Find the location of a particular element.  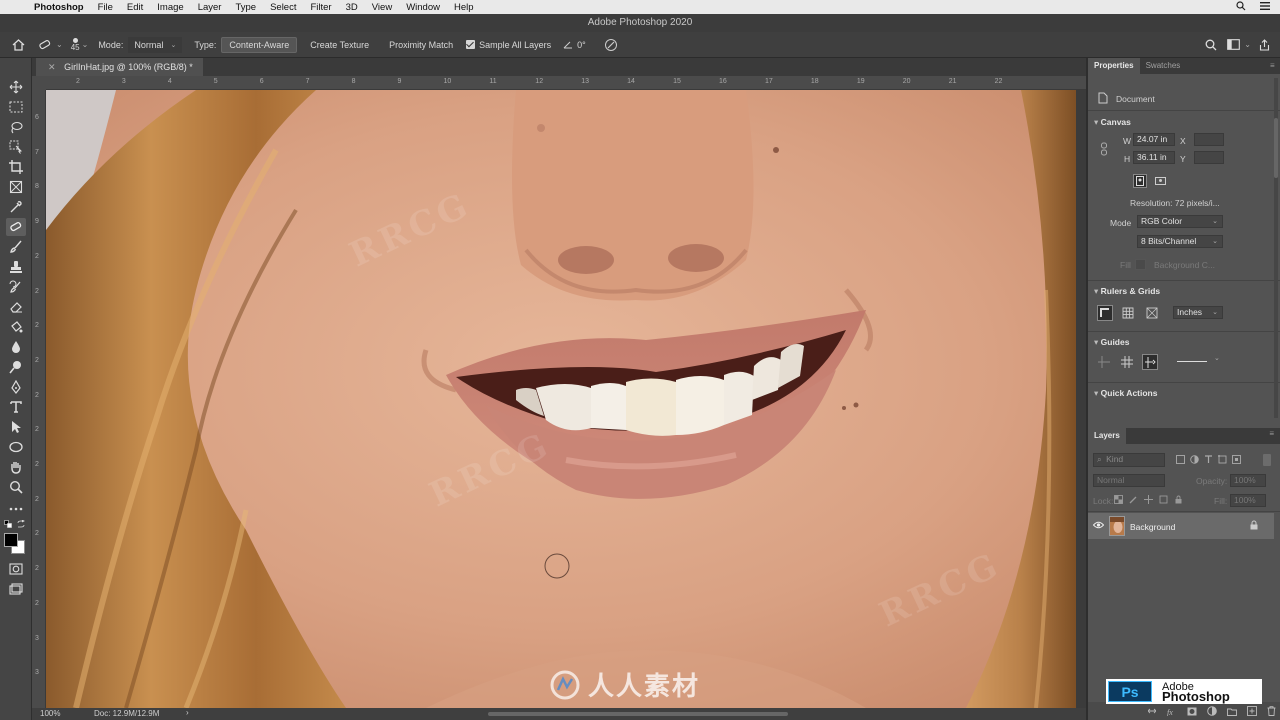

foreground-color-swatch is located at coordinates (11, 540).